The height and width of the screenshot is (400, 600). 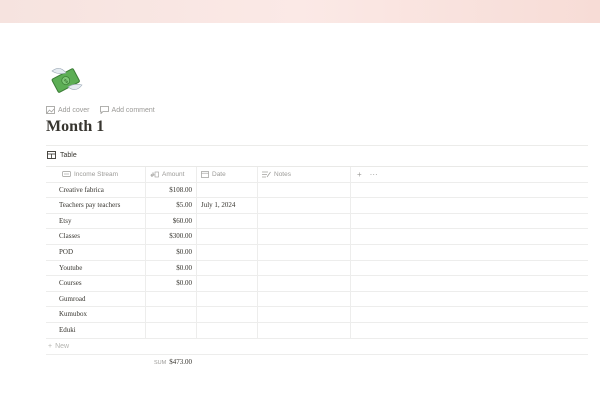 I want to click on cell-amount: $108.00, so click(x=171, y=190).